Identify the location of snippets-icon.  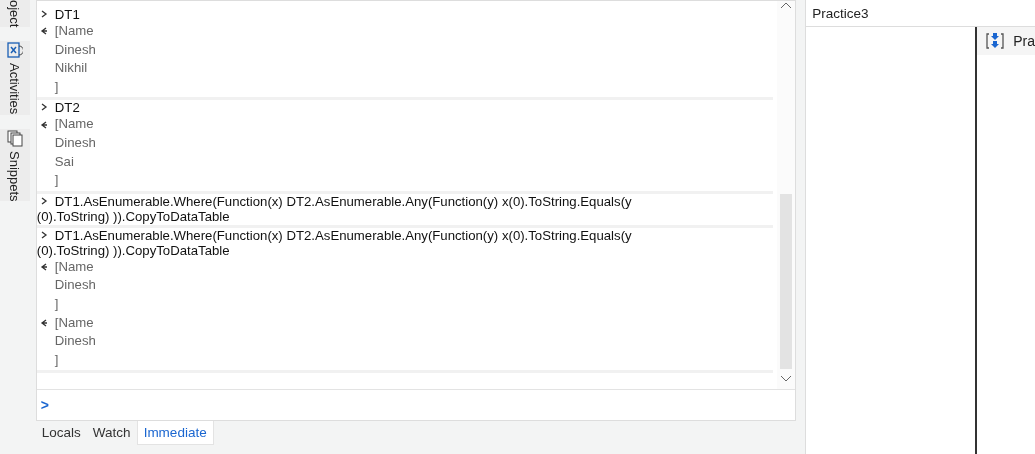
(14, 137).